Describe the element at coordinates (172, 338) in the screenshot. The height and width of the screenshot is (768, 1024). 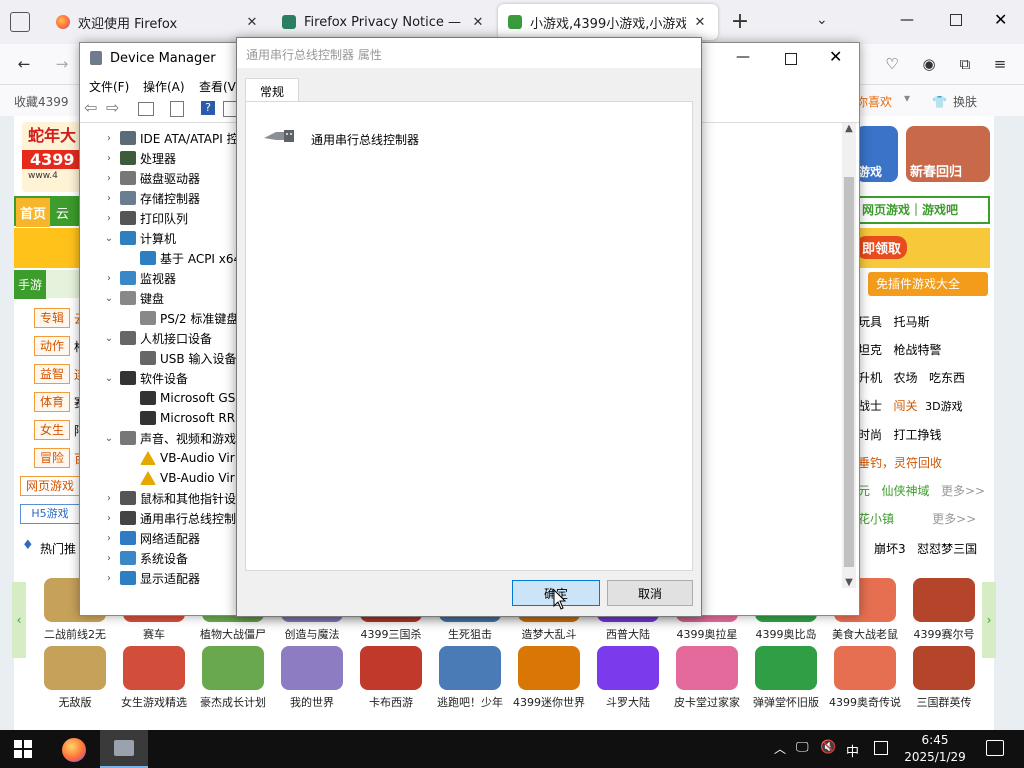
I see `device-tree-item: ⌄ 人机接口设备` at that location.